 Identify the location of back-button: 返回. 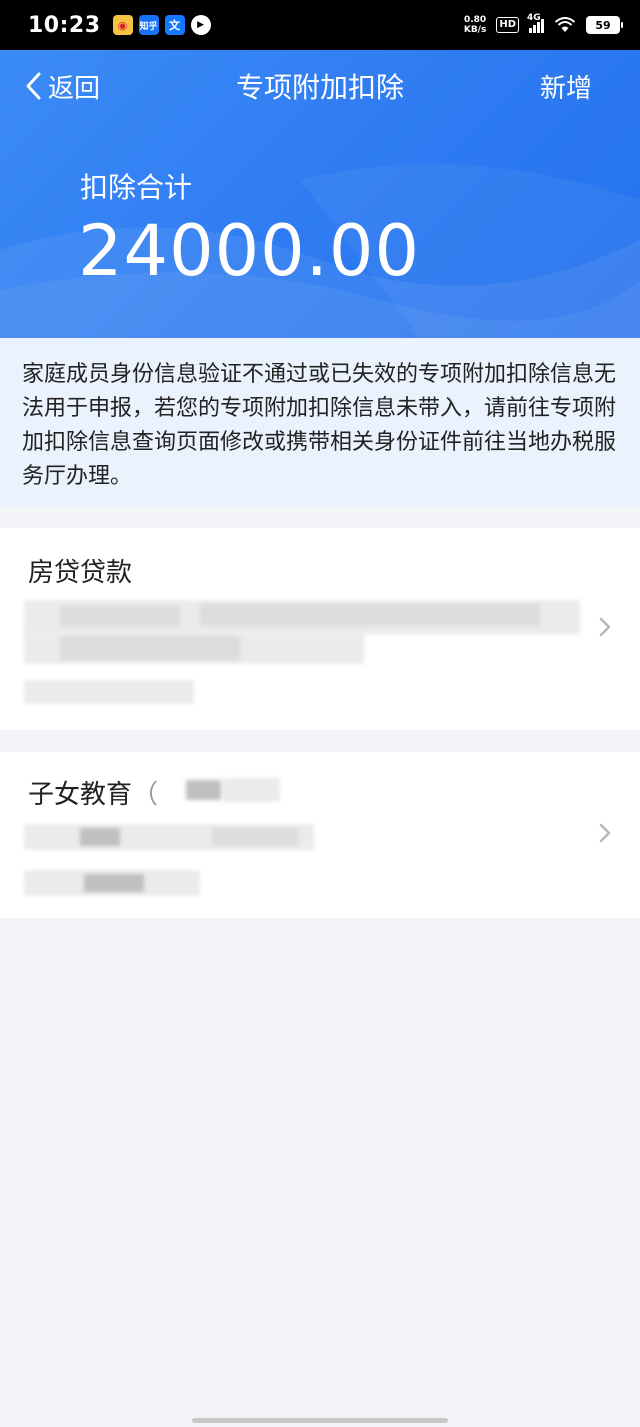
(61, 86).